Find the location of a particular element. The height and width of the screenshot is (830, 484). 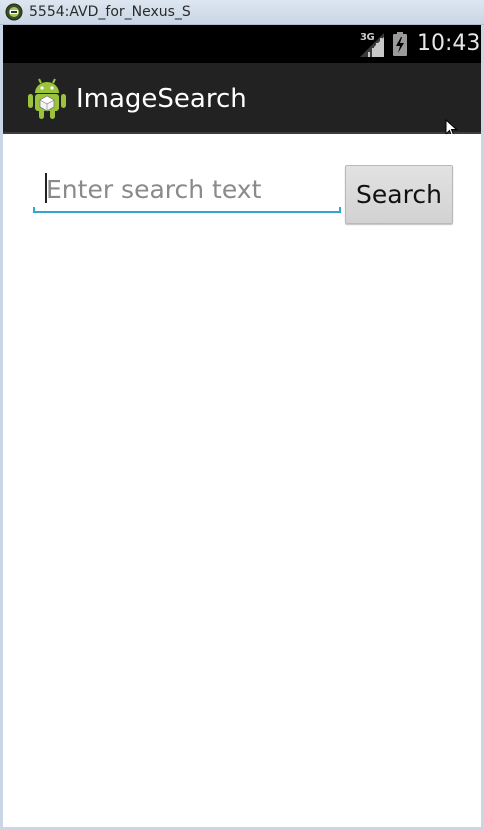

window-title-bar: 5554:AVD_for_Nexus_S is located at coordinates (242, 12).